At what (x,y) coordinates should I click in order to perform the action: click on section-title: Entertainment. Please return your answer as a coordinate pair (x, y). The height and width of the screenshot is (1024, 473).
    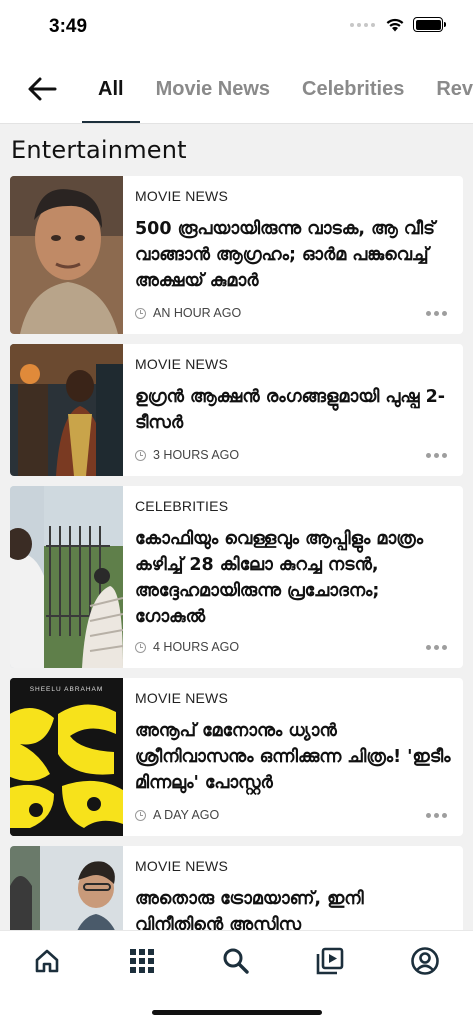
    Looking at the image, I should click on (99, 150).